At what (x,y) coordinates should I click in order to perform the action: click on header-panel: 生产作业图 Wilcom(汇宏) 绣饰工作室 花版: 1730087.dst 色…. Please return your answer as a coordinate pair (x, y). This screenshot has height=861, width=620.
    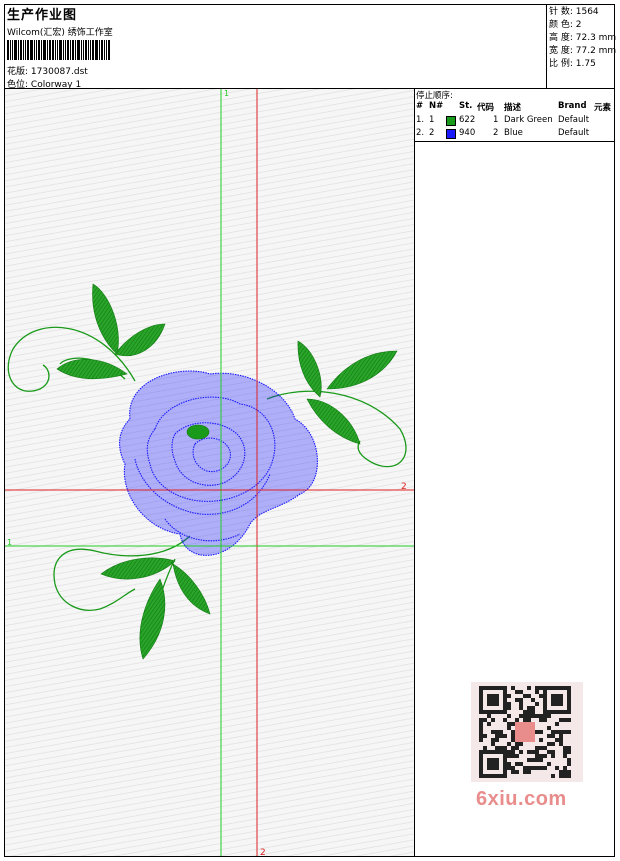
    Looking at the image, I should click on (275, 47).